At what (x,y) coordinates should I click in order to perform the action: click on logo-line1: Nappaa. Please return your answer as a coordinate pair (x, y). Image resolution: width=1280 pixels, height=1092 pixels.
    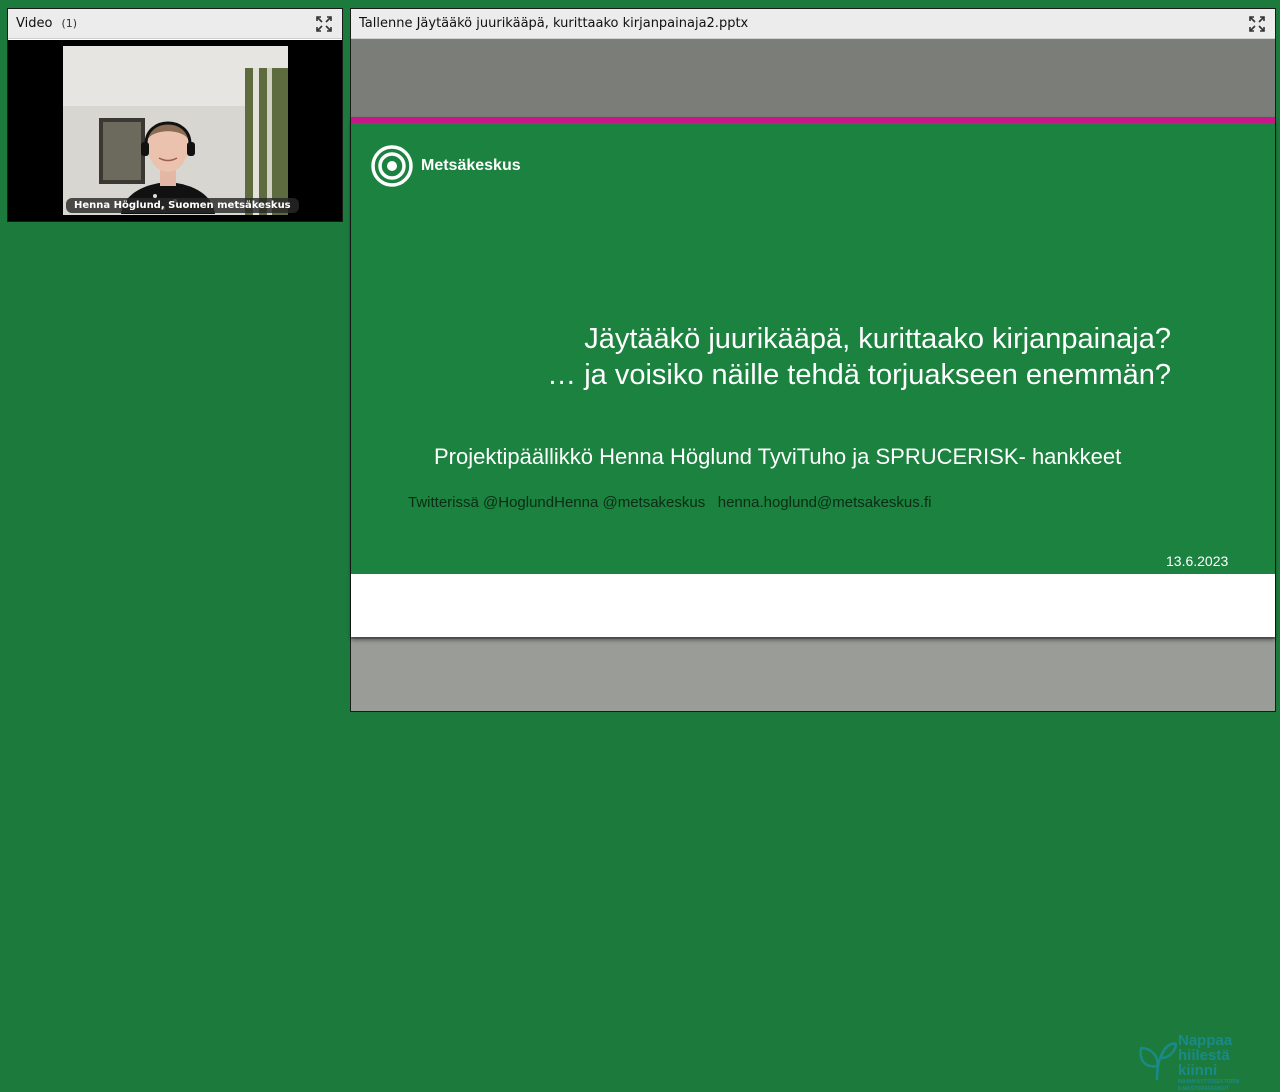
    Looking at the image, I should click on (1205, 1040).